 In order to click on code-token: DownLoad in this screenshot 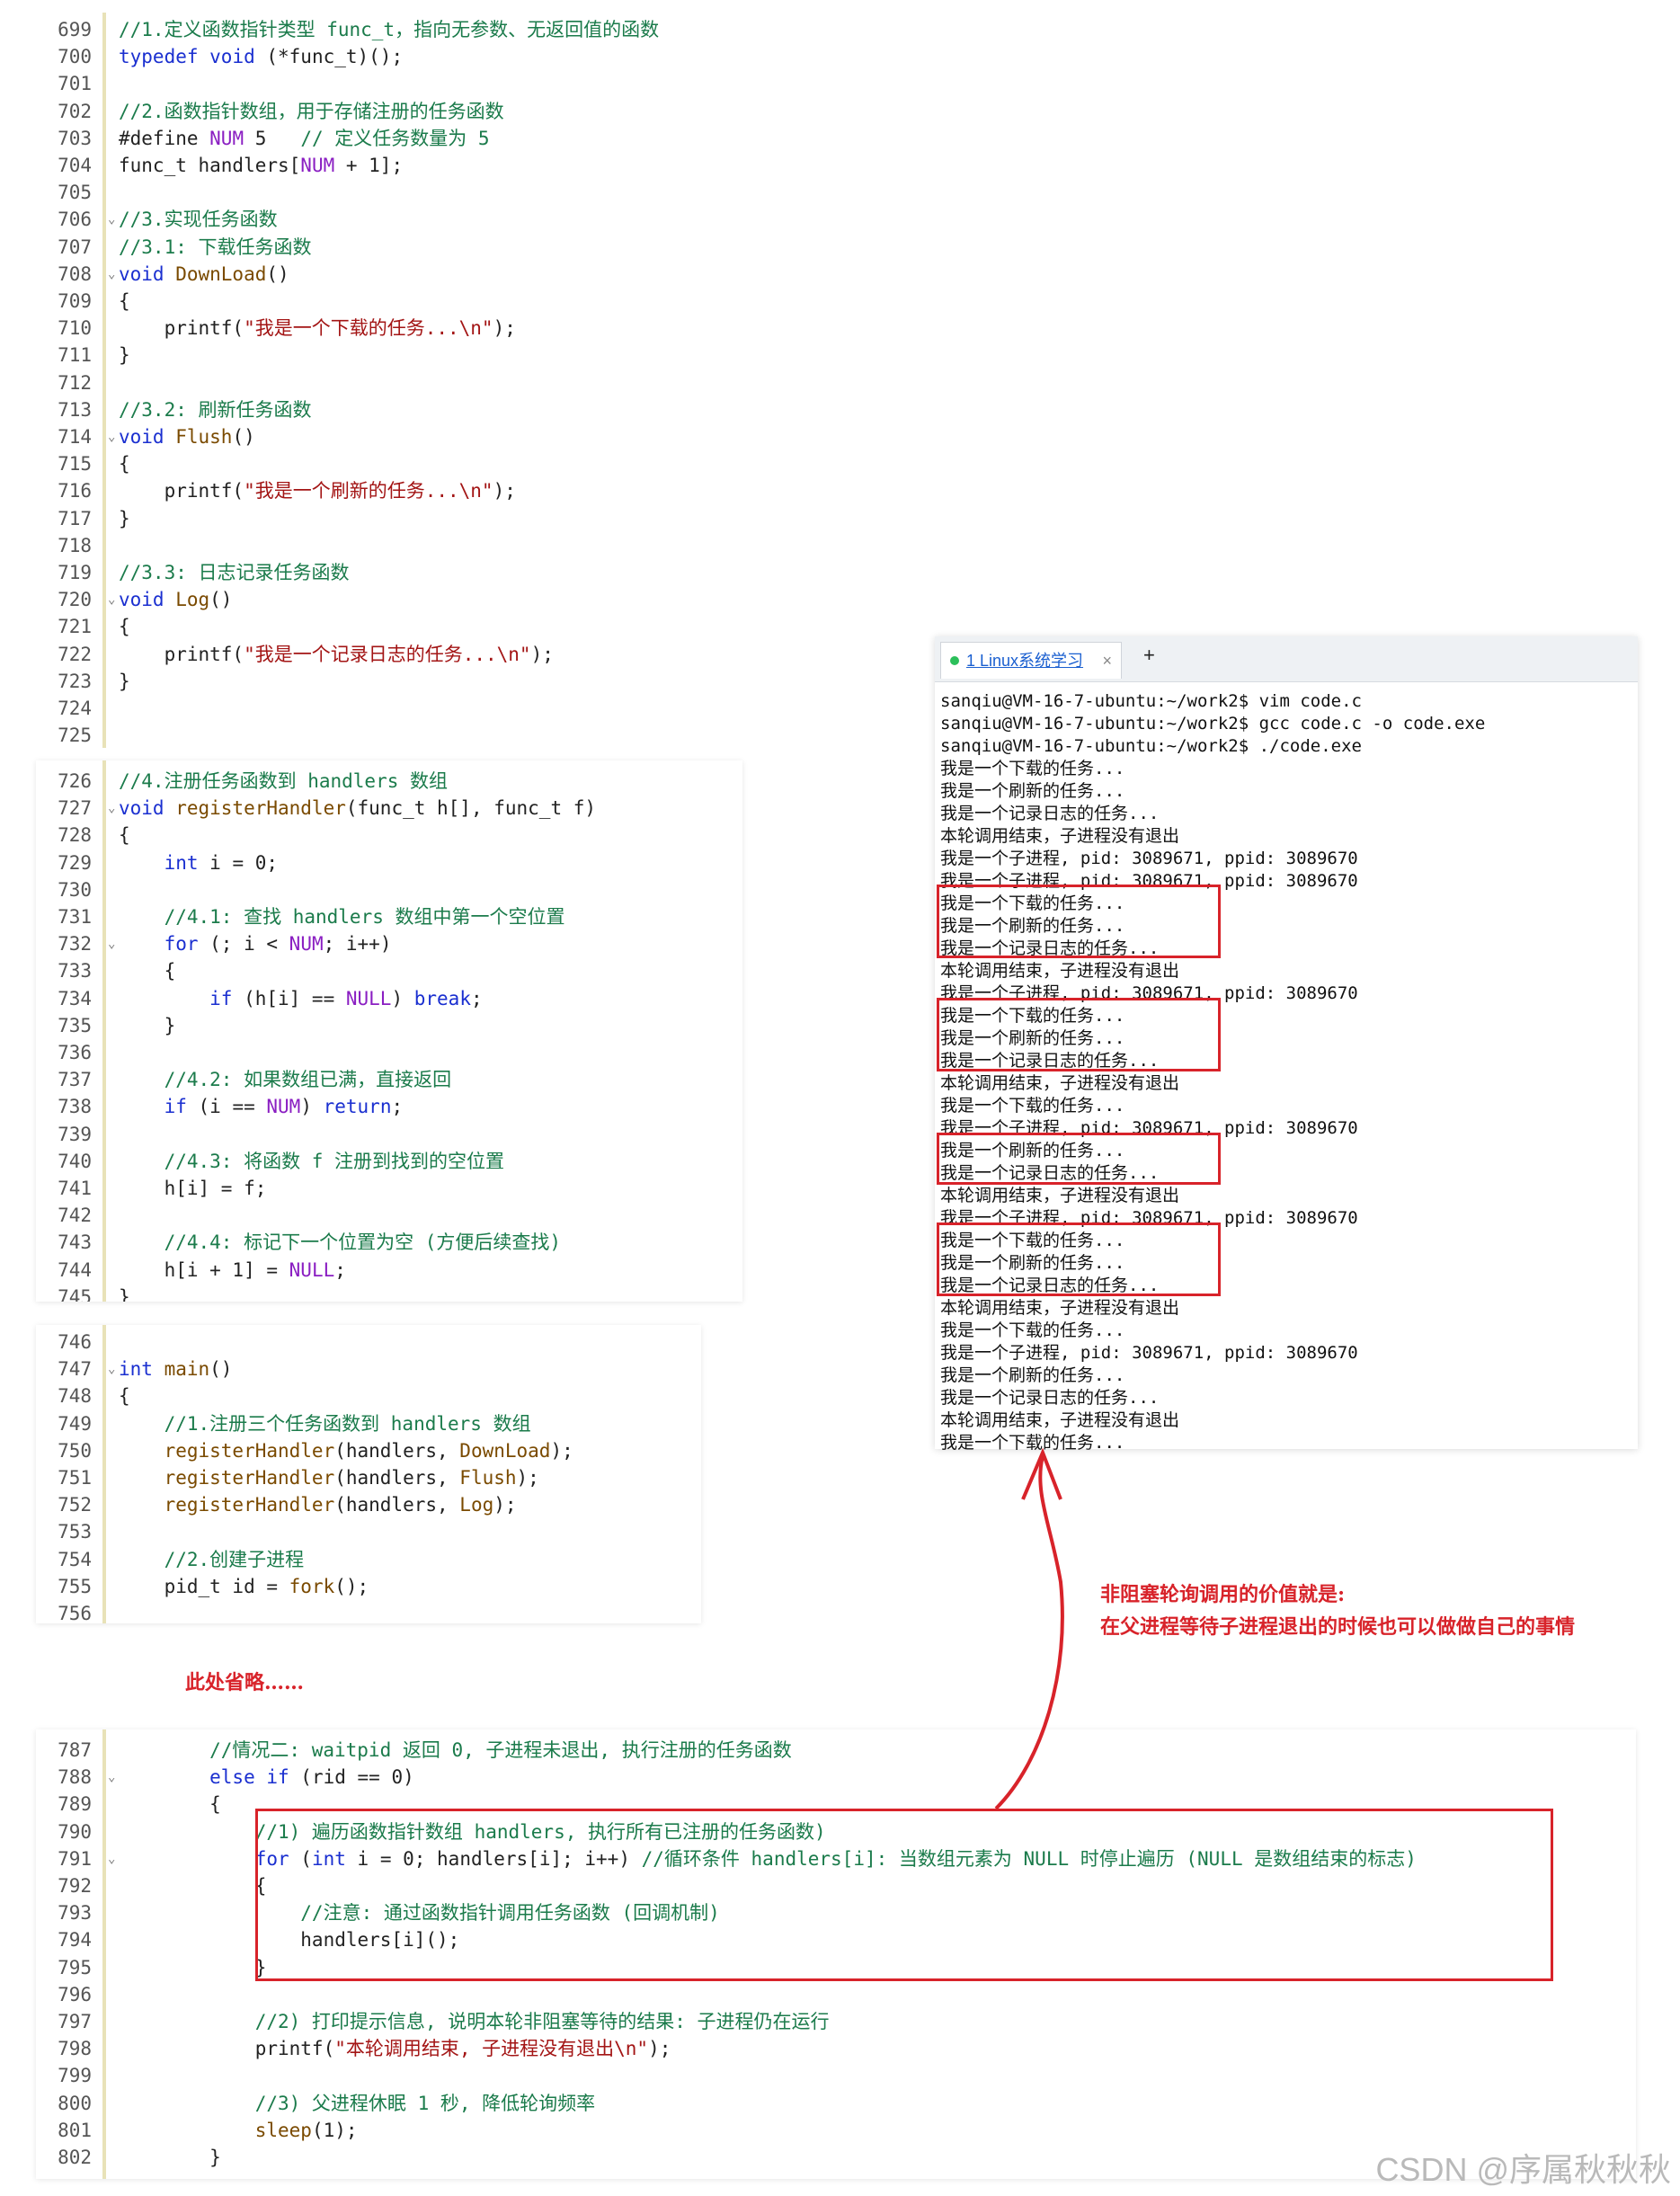, I will do `click(505, 1451)`.